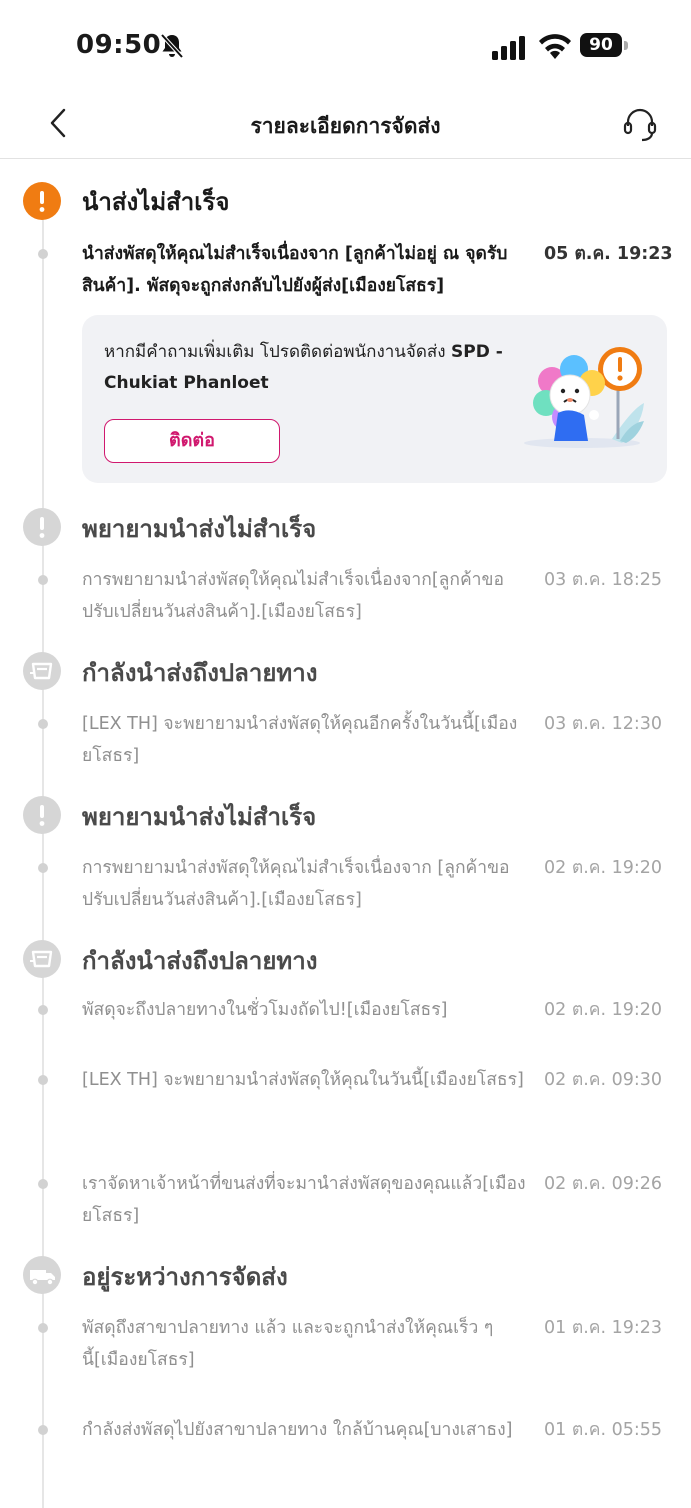 The height and width of the screenshot is (1508, 691). I want to click on event-time: 05 ต.ค. 19:23, so click(608, 254).